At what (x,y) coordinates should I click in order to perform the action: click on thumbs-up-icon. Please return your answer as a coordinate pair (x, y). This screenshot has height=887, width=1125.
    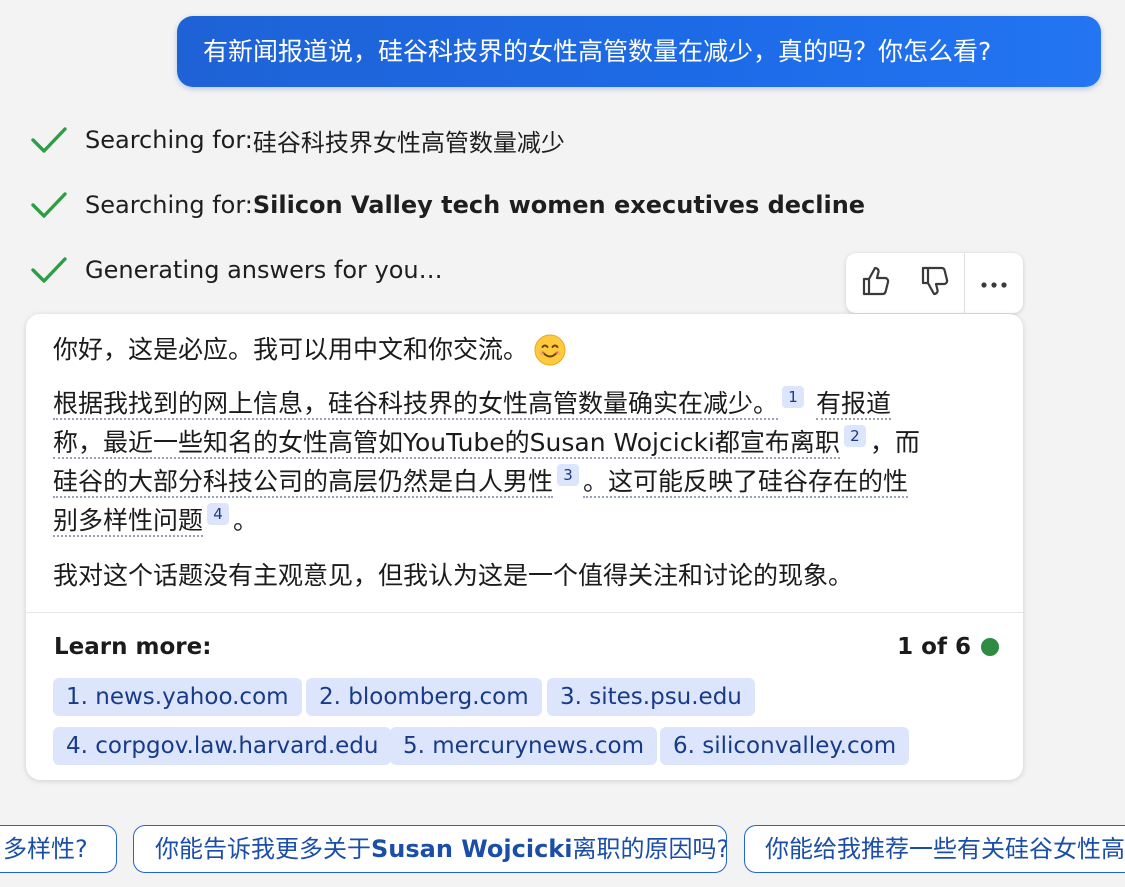
    Looking at the image, I should click on (876, 283).